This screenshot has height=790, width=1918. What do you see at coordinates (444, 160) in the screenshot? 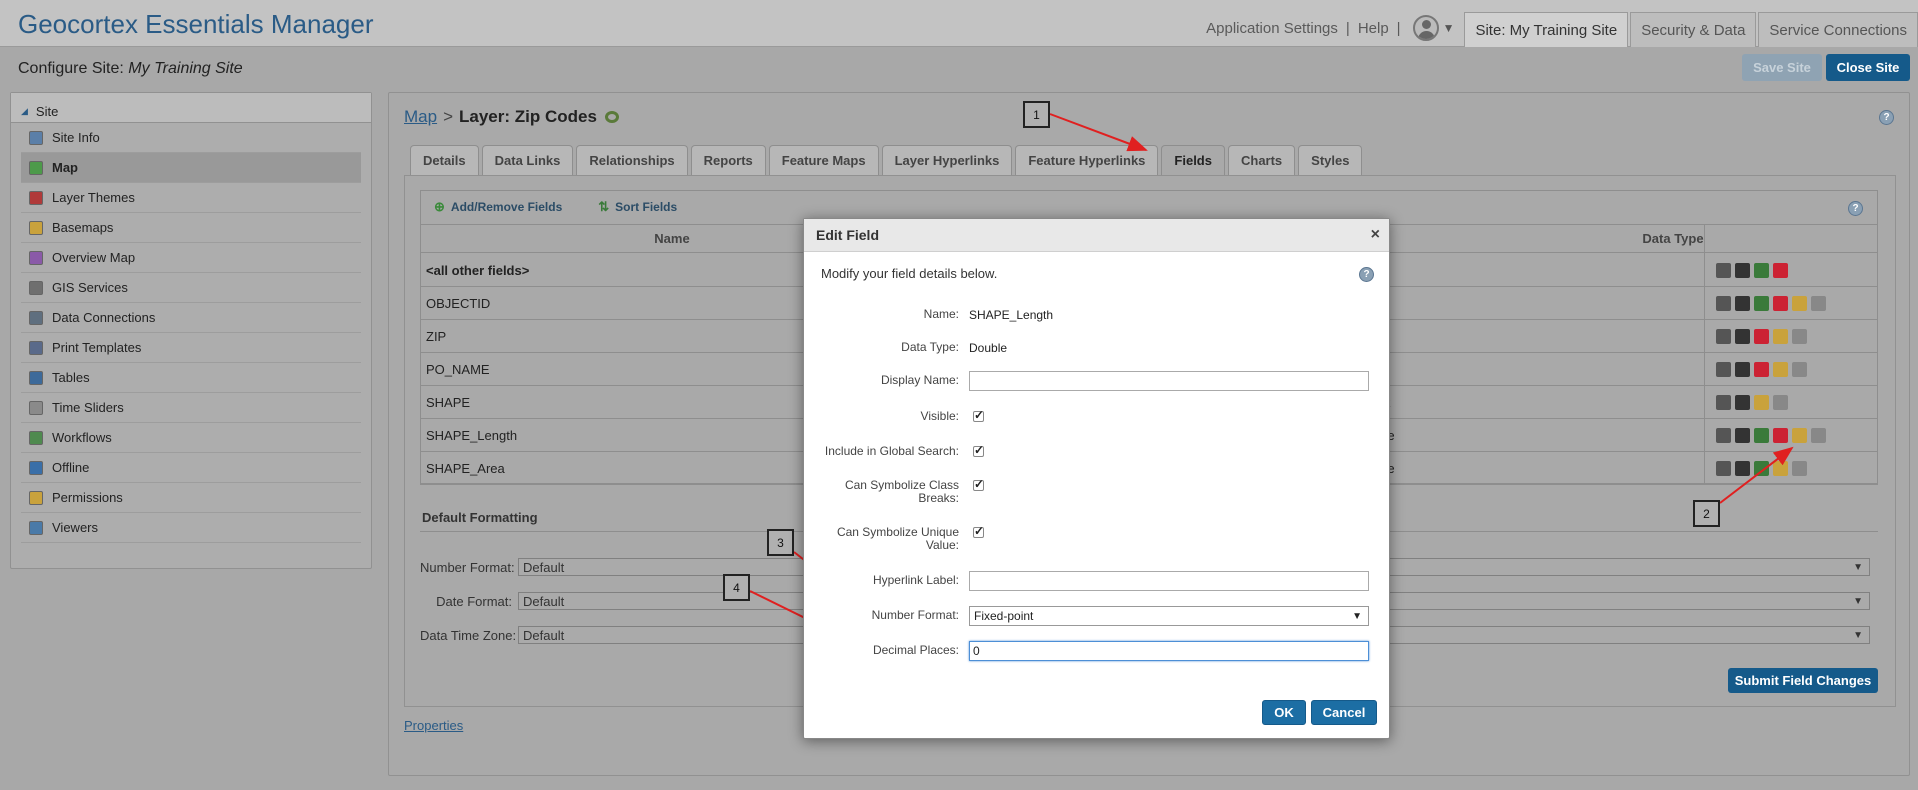
I see `tab-details: Details` at bounding box center [444, 160].